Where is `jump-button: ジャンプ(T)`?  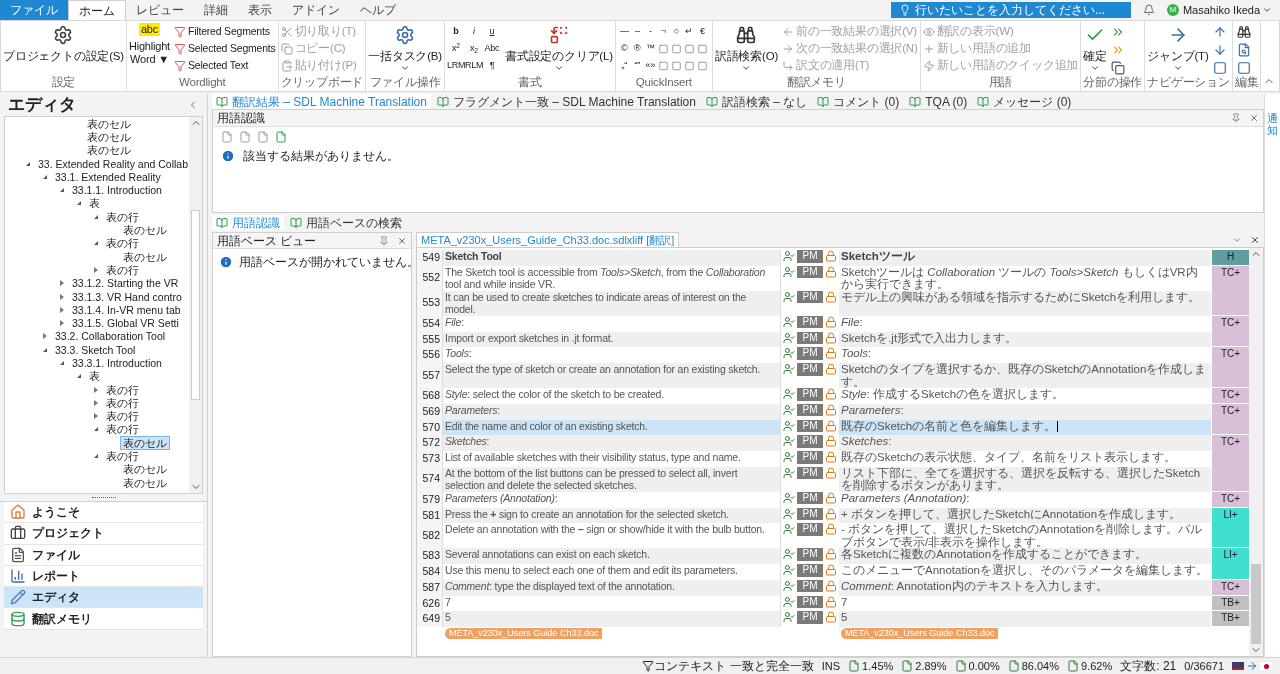 jump-button: ジャンプ(T) is located at coordinates (1178, 48).